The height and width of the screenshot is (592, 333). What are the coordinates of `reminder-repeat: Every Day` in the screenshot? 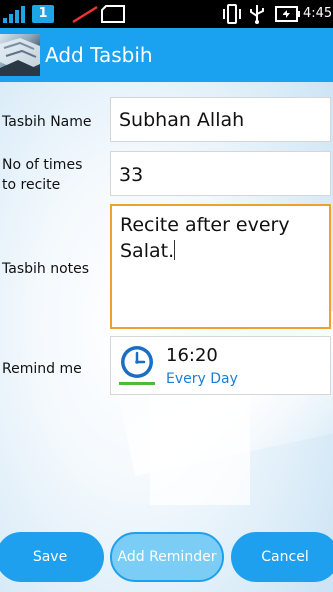 It's located at (202, 379).